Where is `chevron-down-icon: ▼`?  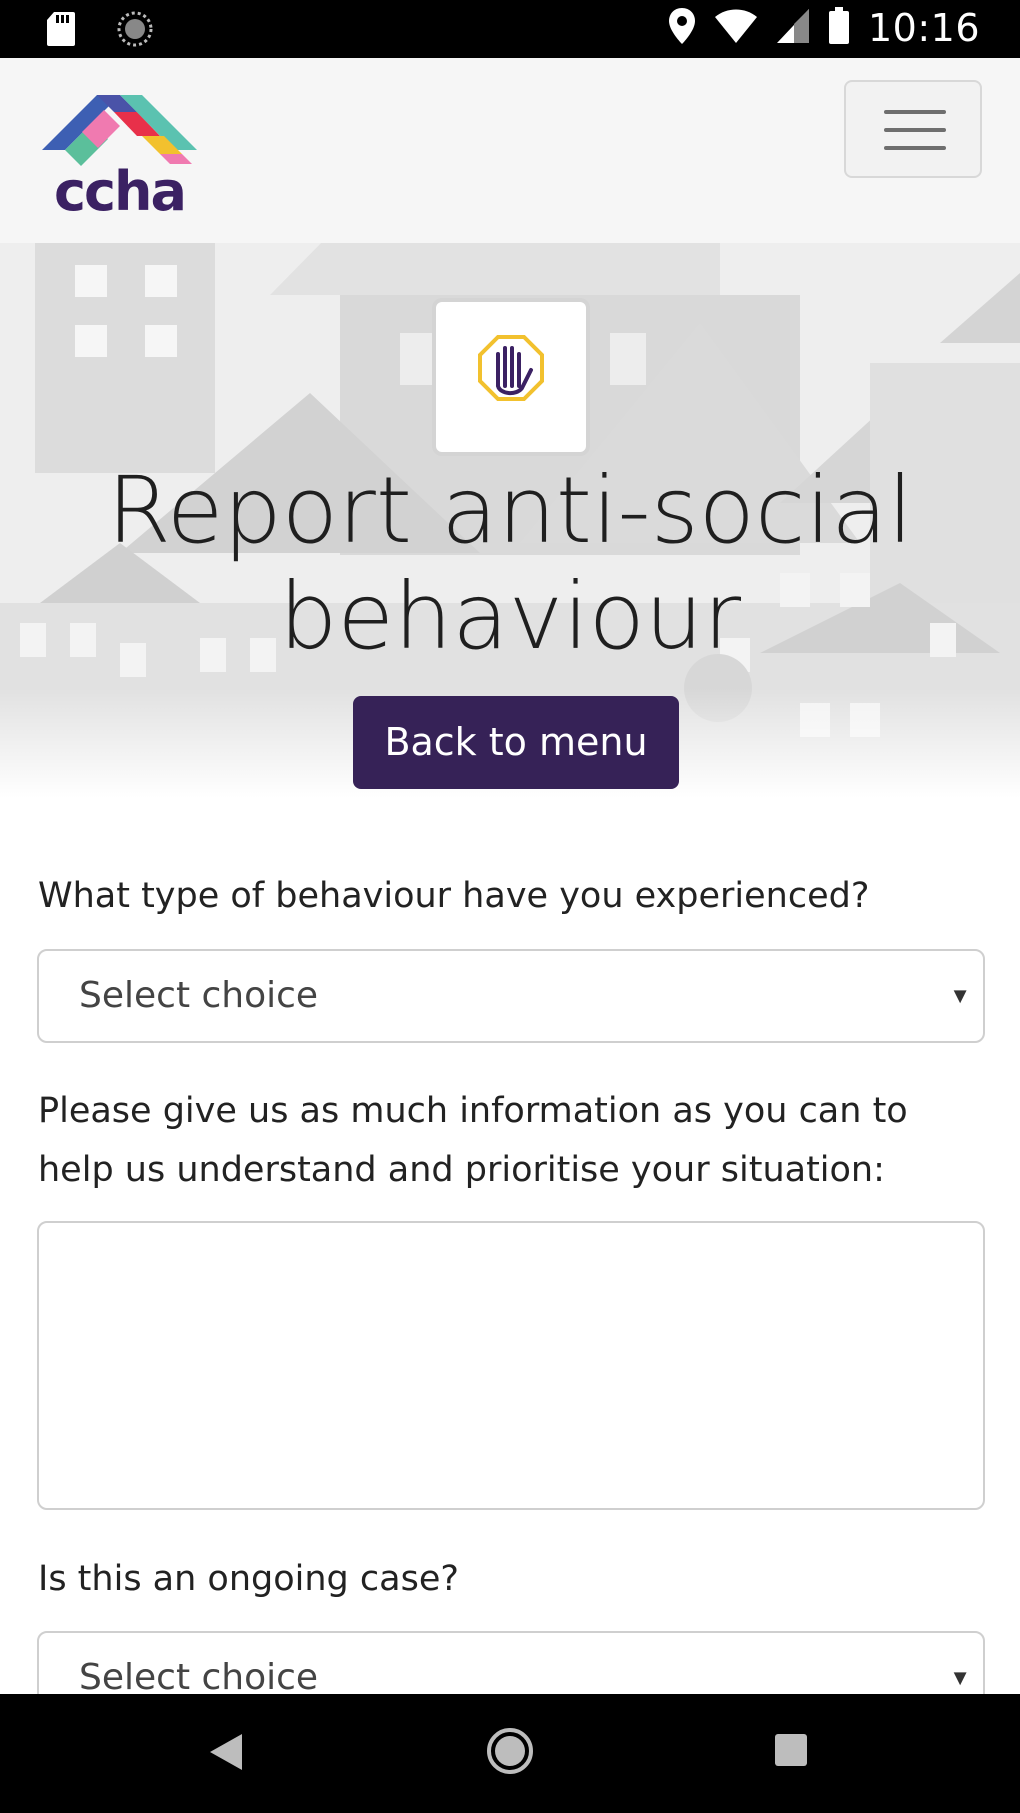 chevron-down-icon: ▼ is located at coordinates (960, 995).